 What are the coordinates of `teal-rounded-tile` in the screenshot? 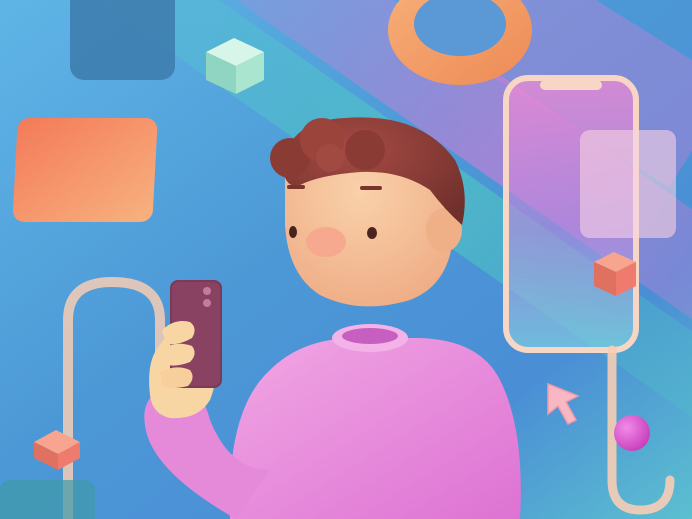 It's located at (47, 499).